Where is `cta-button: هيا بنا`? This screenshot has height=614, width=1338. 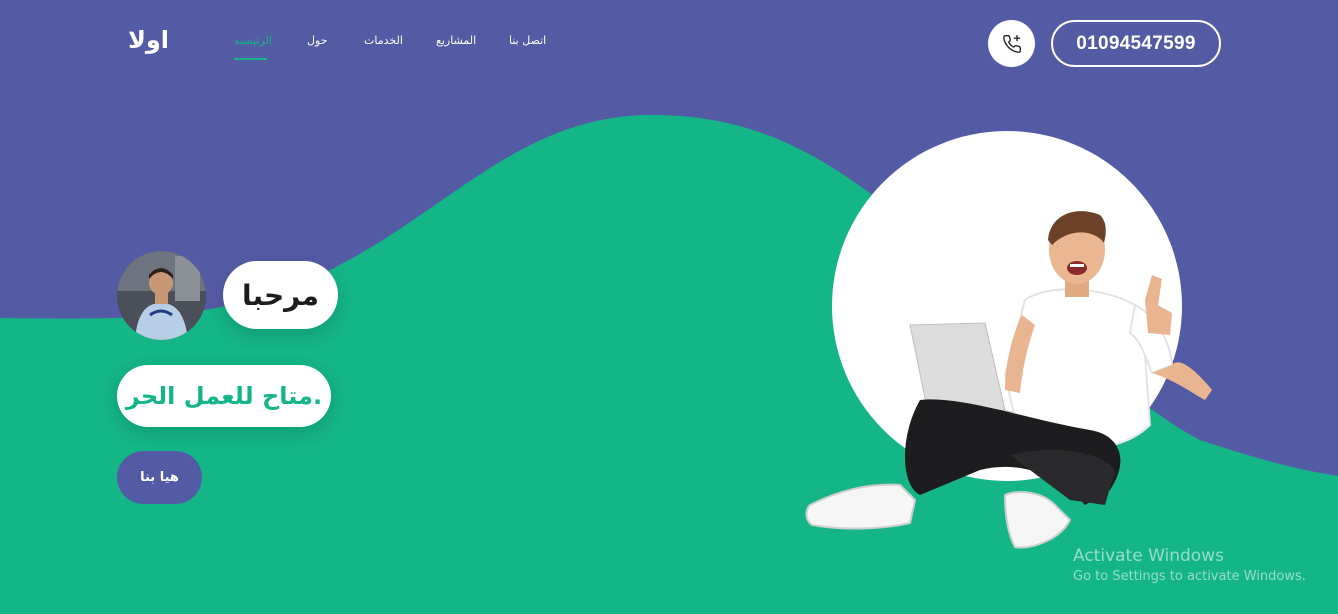 cta-button: هيا بنا is located at coordinates (159, 477).